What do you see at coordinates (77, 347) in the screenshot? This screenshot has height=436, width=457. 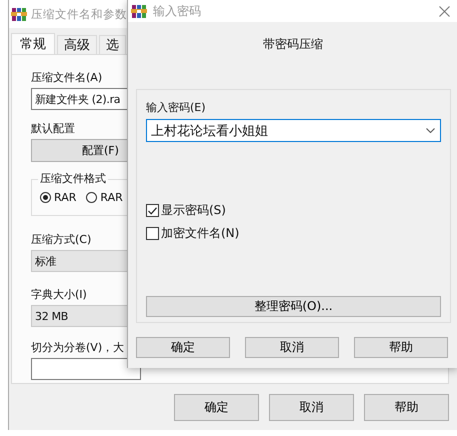 I see `field-label: 切分为分卷(V)，大` at bounding box center [77, 347].